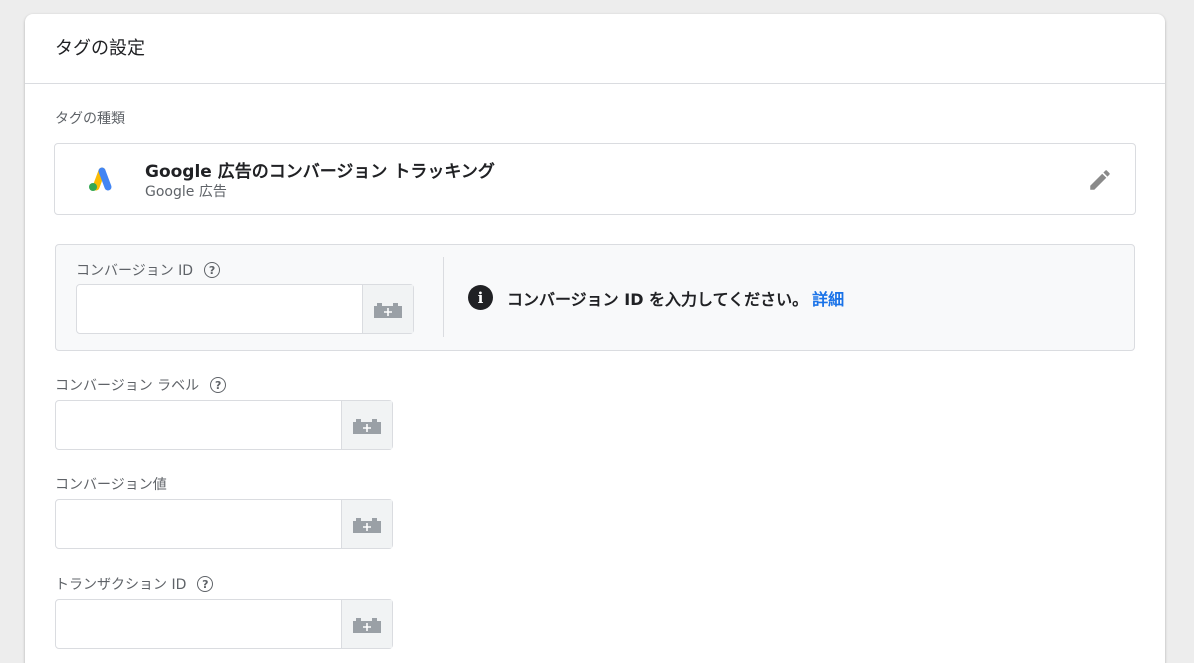 This screenshot has width=1194, height=663. What do you see at coordinates (121, 585) in the screenshot?
I see `transaction-id-label-text: トランザクション ID` at bounding box center [121, 585].